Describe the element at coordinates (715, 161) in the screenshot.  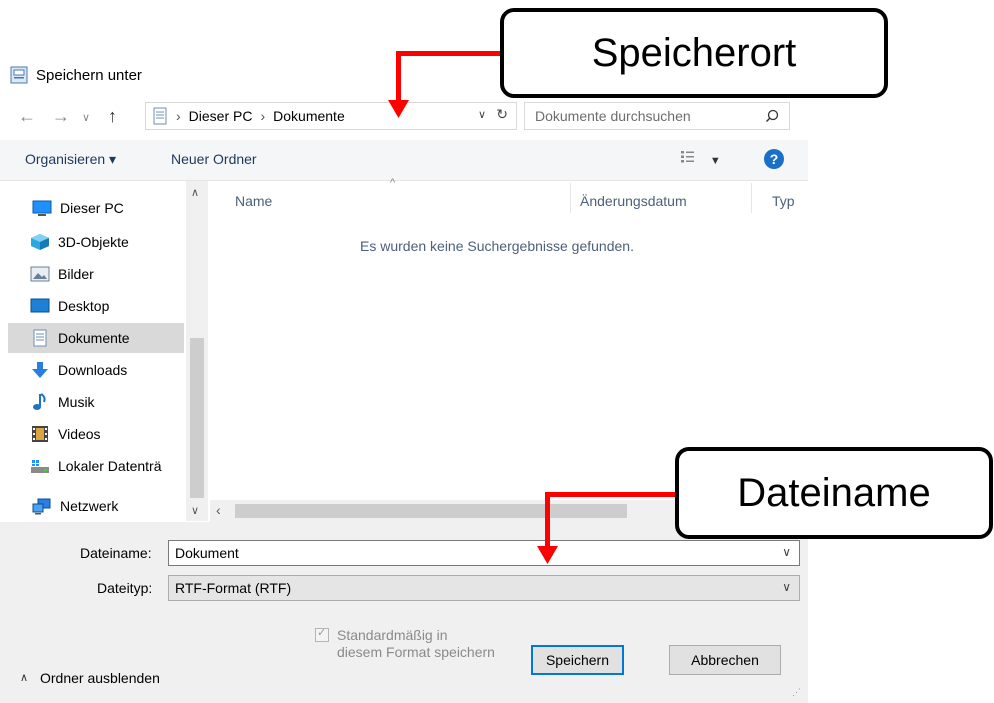
I see `view-dropdown-icon: ▼` at that location.